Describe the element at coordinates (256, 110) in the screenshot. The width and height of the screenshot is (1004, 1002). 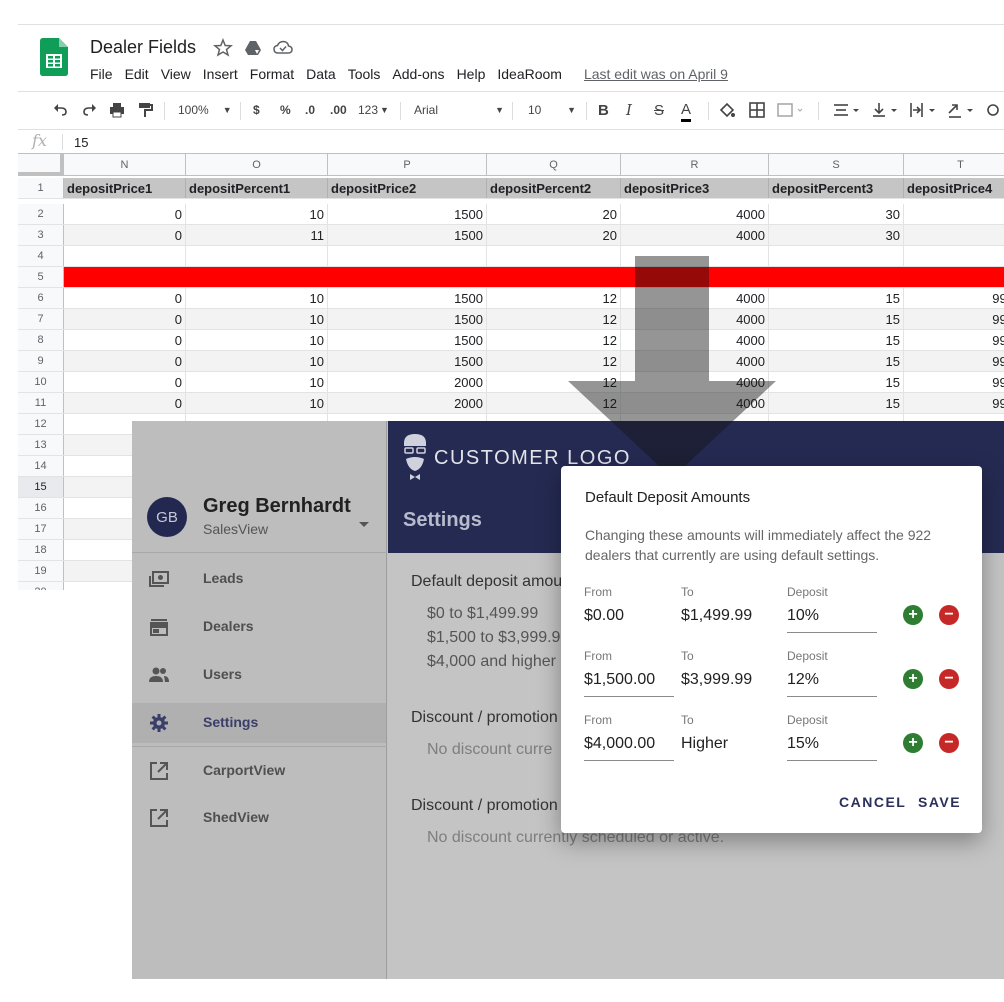
I see `currency-format-button: $` at that location.